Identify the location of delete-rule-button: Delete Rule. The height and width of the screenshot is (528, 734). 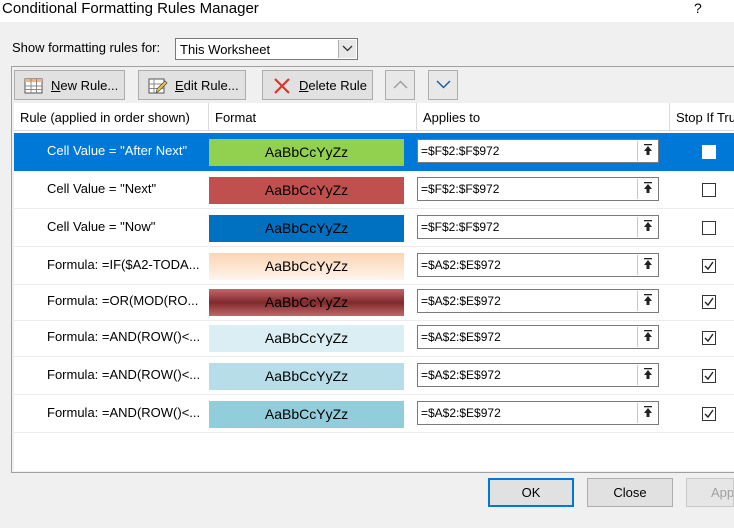
(317, 85).